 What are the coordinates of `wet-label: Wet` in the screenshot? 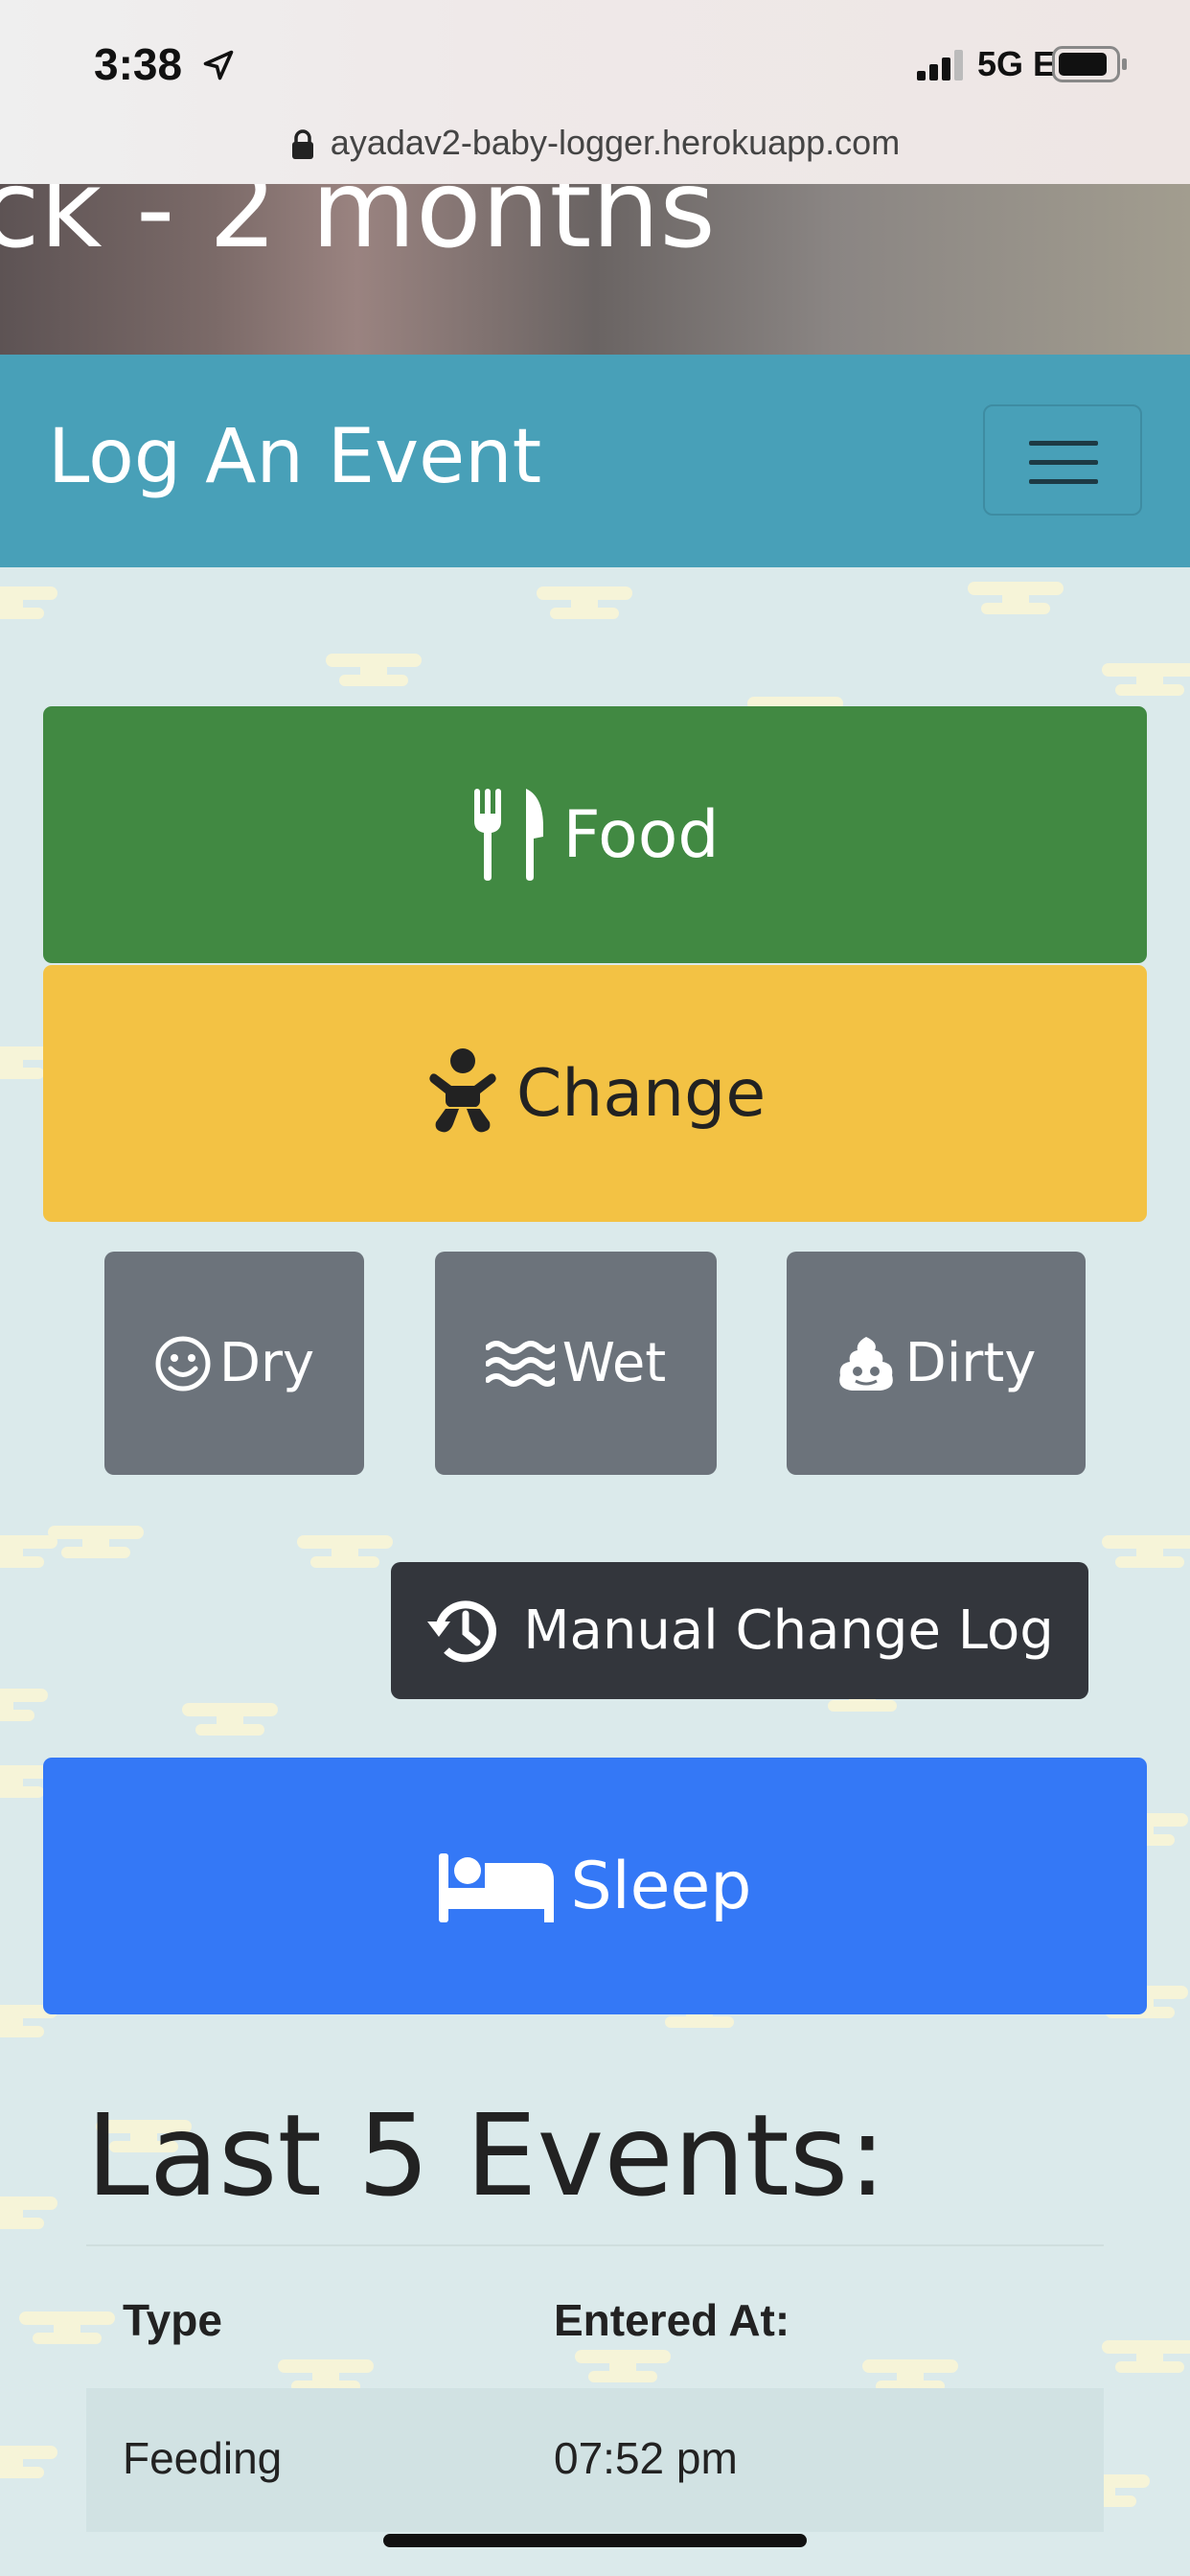 It's located at (614, 1363).